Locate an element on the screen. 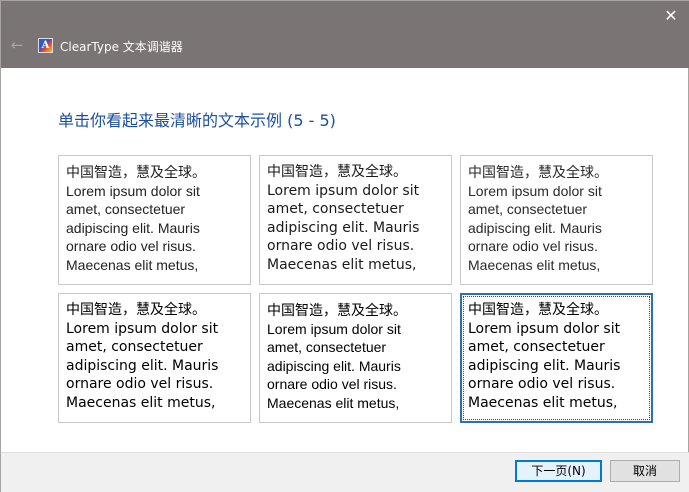 The width and height of the screenshot is (689, 492). page-heading: 单击你看起来最清晰的文本示例 (5 - 5) is located at coordinates (197, 120).